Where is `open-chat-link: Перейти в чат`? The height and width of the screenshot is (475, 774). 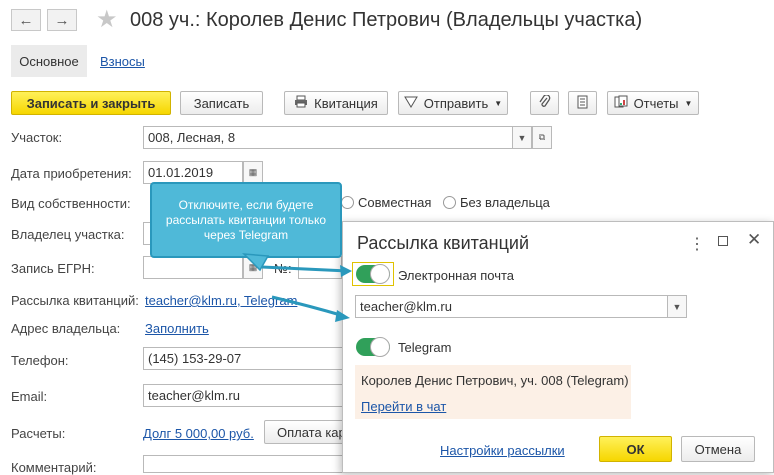 open-chat-link: Перейти в чат is located at coordinates (403, 406).